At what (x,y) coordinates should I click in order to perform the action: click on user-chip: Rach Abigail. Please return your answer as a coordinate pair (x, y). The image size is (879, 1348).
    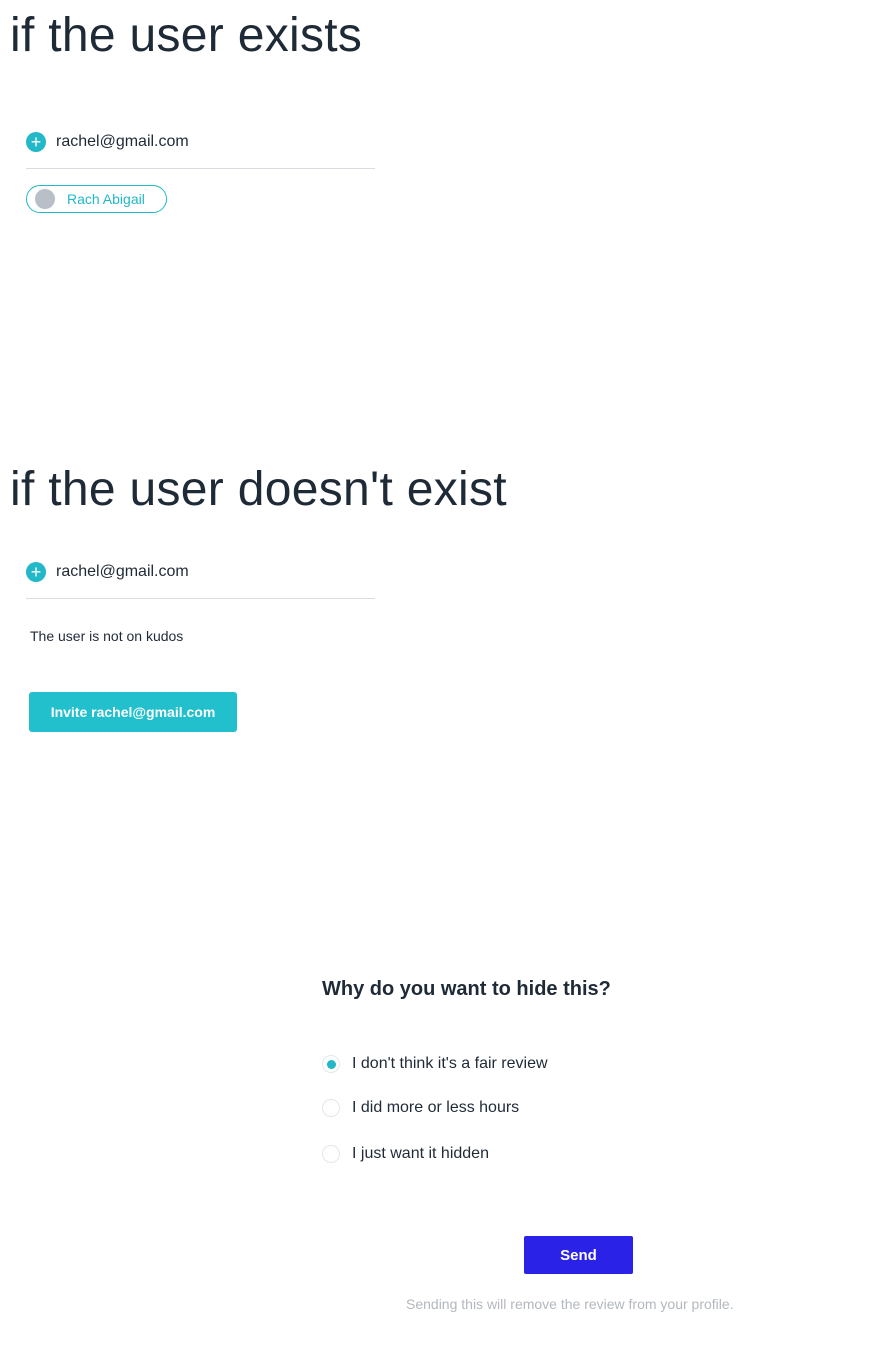
    Looking at the image, I should click on (96, 199).